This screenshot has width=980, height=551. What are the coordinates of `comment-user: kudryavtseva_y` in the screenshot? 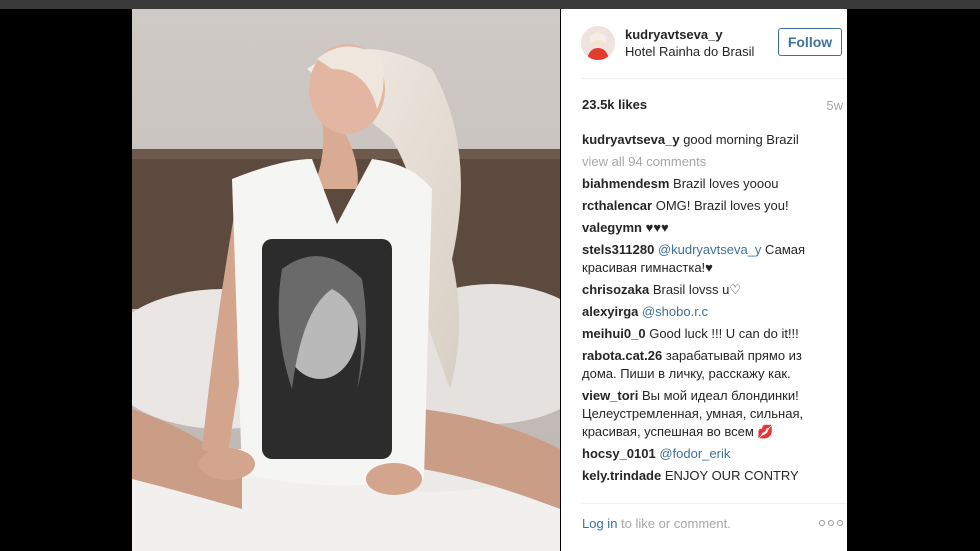 It's located at (631, 139).